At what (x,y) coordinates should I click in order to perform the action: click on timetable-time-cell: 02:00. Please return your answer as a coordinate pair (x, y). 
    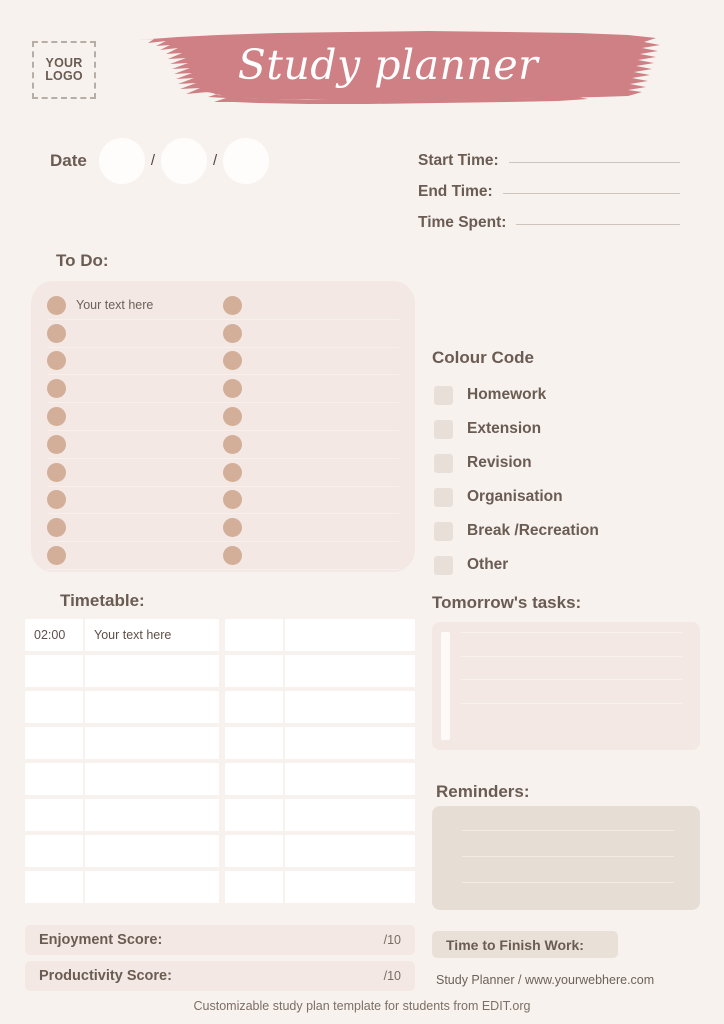
    Looking at the image, I should click on (54, 635).